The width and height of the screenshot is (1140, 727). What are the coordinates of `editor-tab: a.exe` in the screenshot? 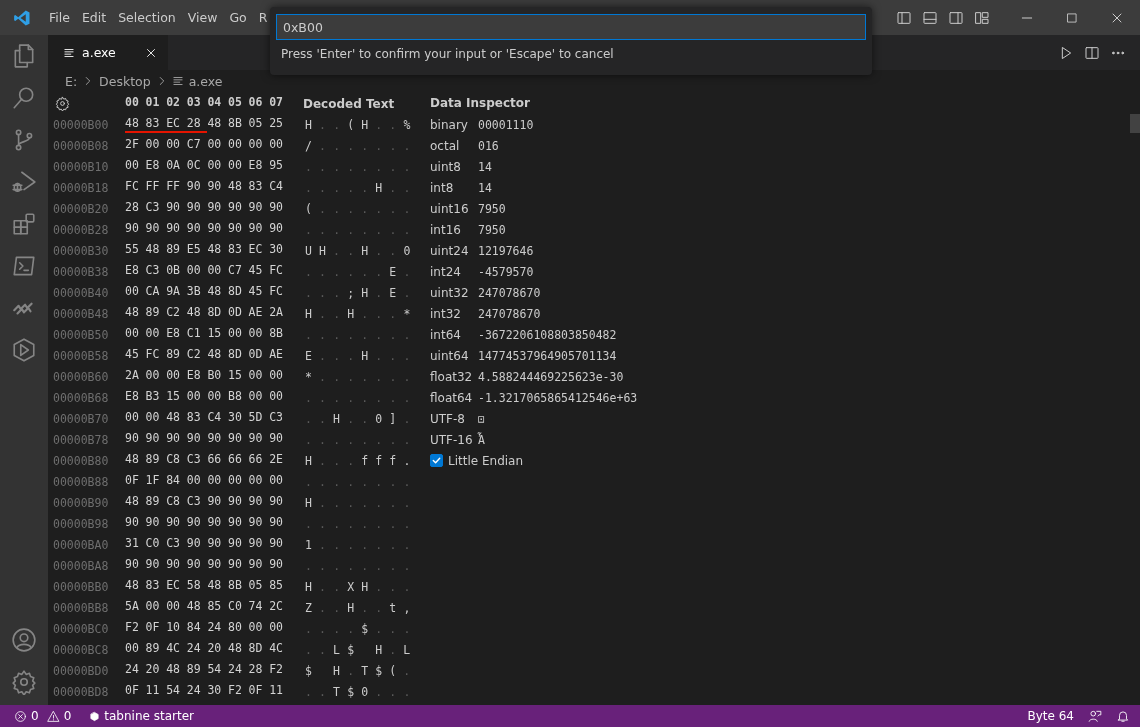 It's located at (108, 52).